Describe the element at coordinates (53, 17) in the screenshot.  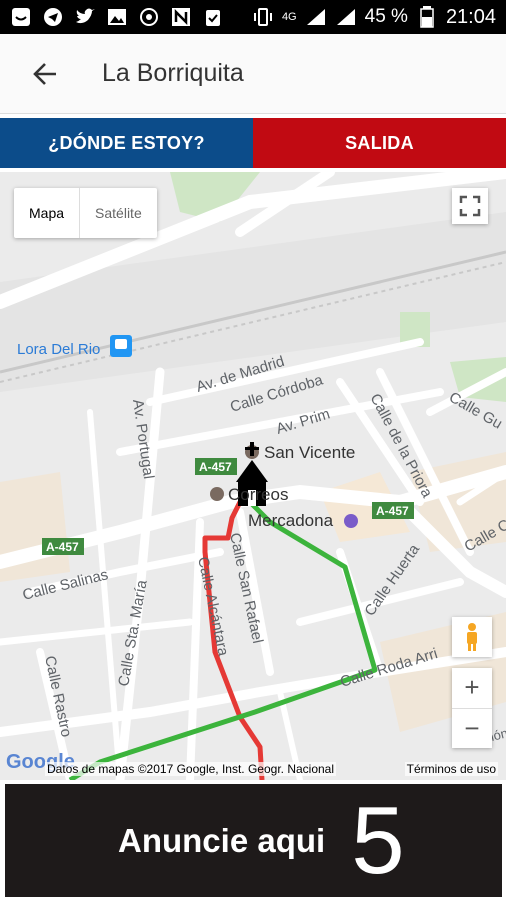
I see `telegram-icon` at that location.